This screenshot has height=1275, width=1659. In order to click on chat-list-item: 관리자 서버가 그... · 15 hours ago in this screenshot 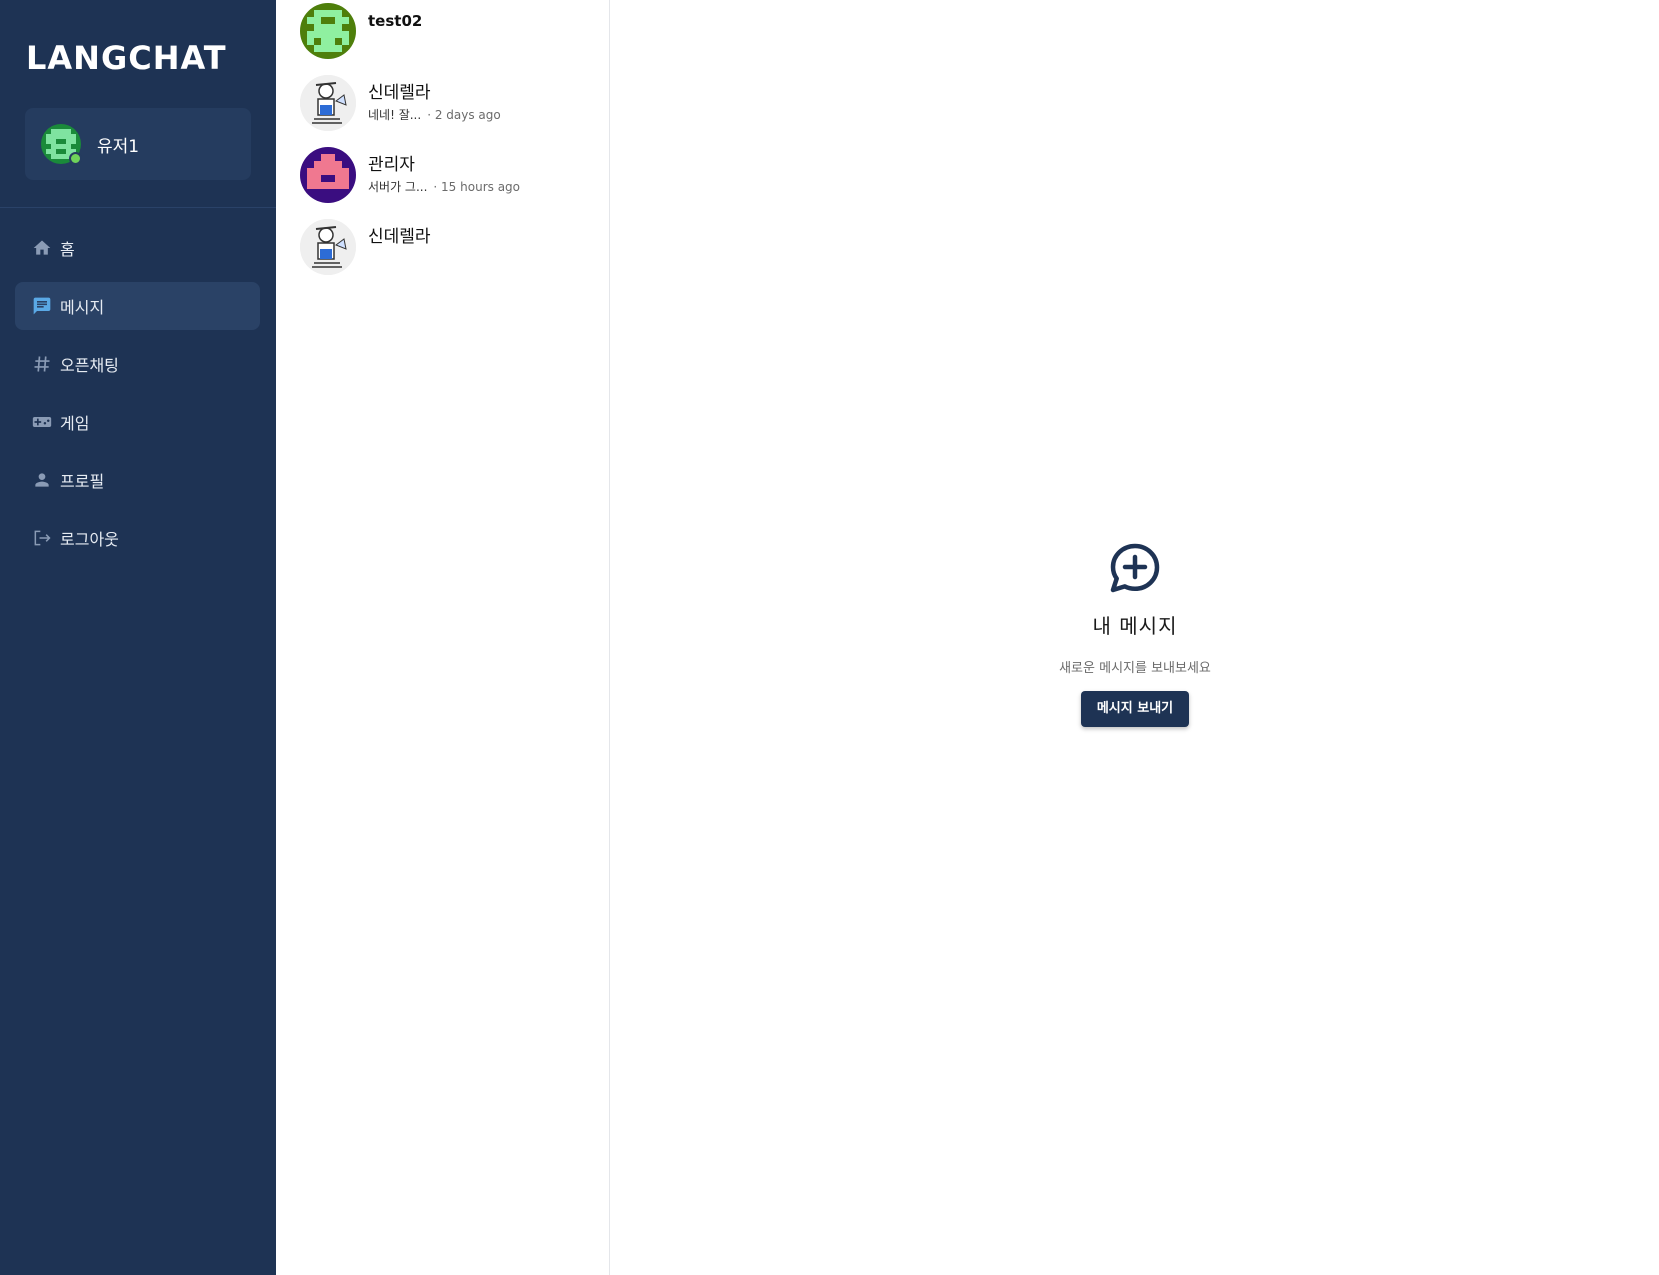, I will do `click(450, 176)`.